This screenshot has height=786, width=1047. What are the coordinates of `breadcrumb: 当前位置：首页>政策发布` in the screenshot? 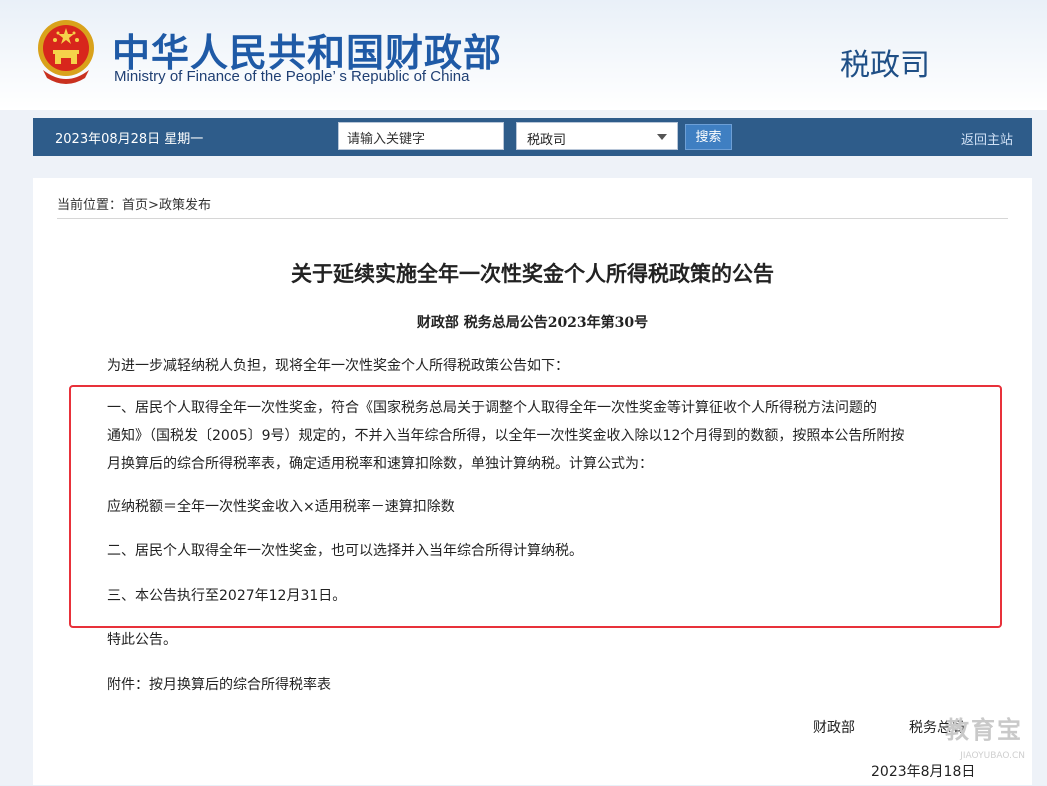 It's located at (134, 203).